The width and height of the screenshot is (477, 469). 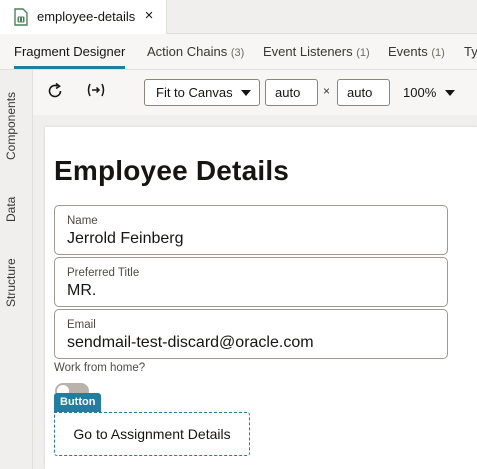 What do you see at coordinates (251, 230) in the screenshot?
I see `name-field: Name Jerrold Feinberg` at bounding box center [251, 230].